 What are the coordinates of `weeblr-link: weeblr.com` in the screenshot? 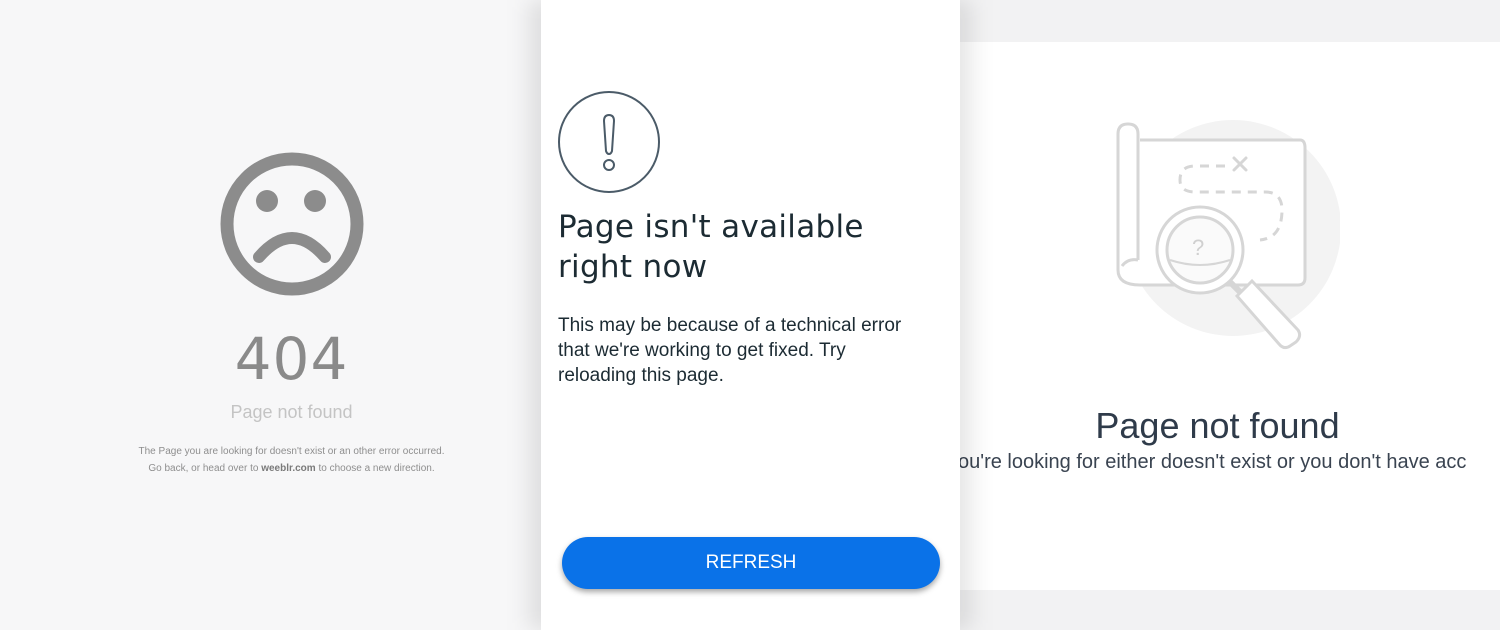 It's located at (288, 468).